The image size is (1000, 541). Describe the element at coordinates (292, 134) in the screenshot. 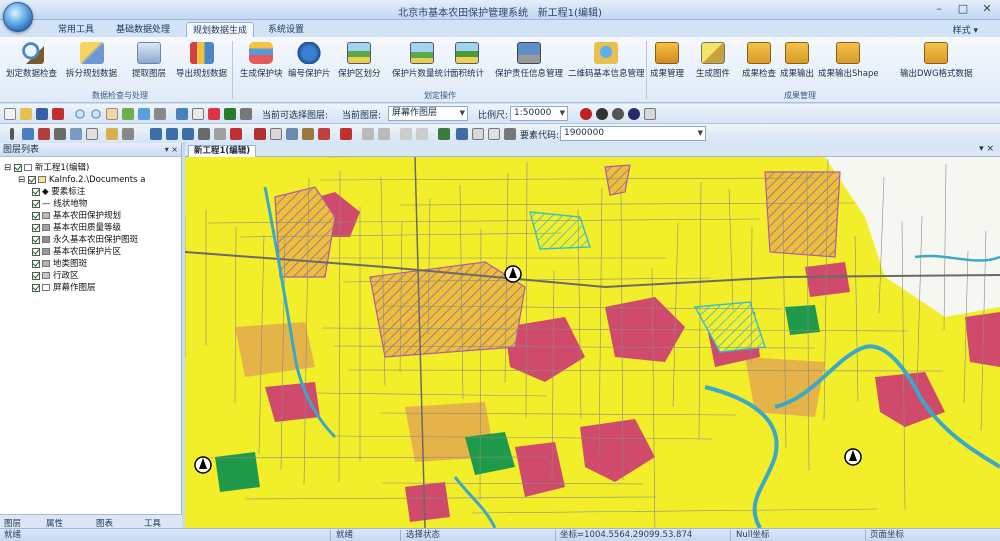

I see `buffer-icon` at that location.